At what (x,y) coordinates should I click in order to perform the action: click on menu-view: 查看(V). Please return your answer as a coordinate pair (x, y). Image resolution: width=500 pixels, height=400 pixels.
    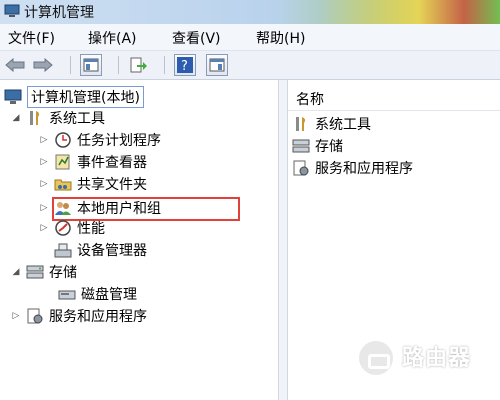
    Looking at the image, I should click on (196, 38).